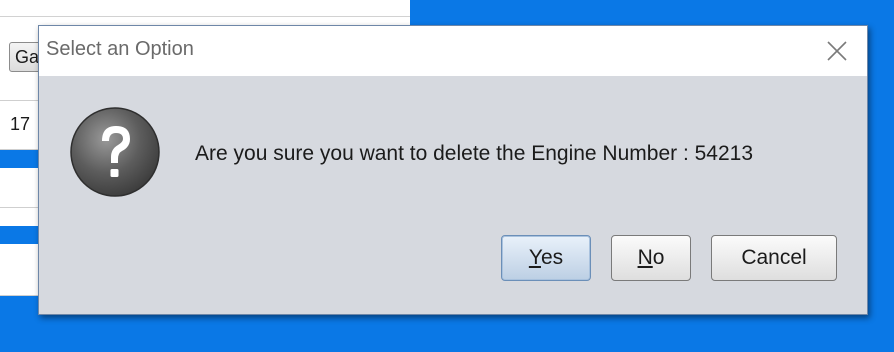  Describe the element at coordinates (120, 49) in the screenshot. I see `dialog-title: Select an Option` at that location.